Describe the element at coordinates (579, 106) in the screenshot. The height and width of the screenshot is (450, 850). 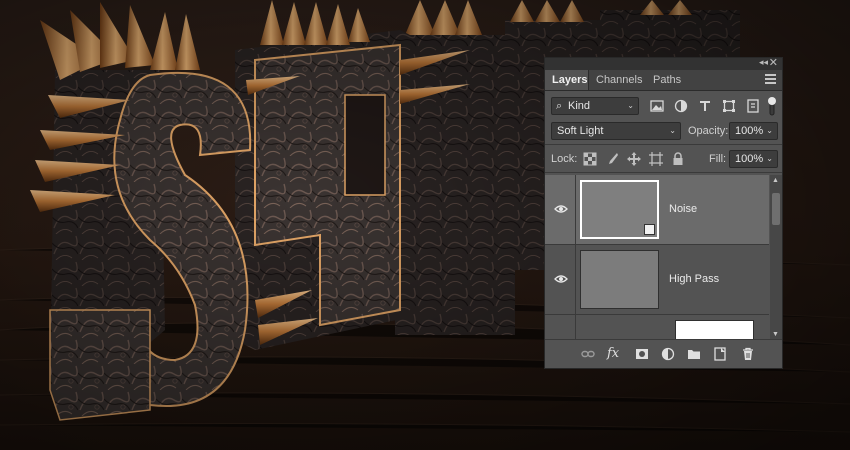
I see `filter-kind-label: Kind` at that location.